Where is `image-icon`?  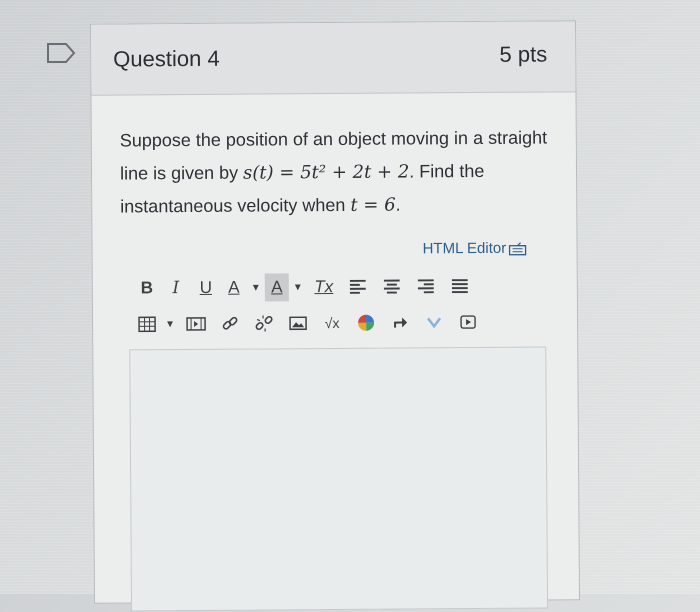 image-icon is located at coordinates (298, 323).